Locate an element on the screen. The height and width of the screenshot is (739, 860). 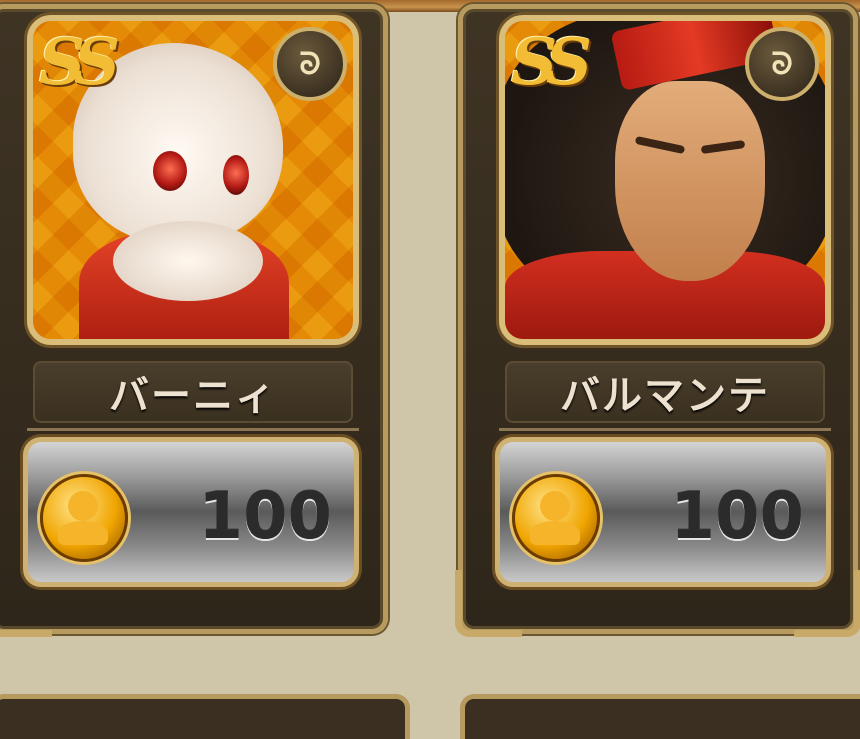
character-name: バーニィ is located at coordinates (193, 396).